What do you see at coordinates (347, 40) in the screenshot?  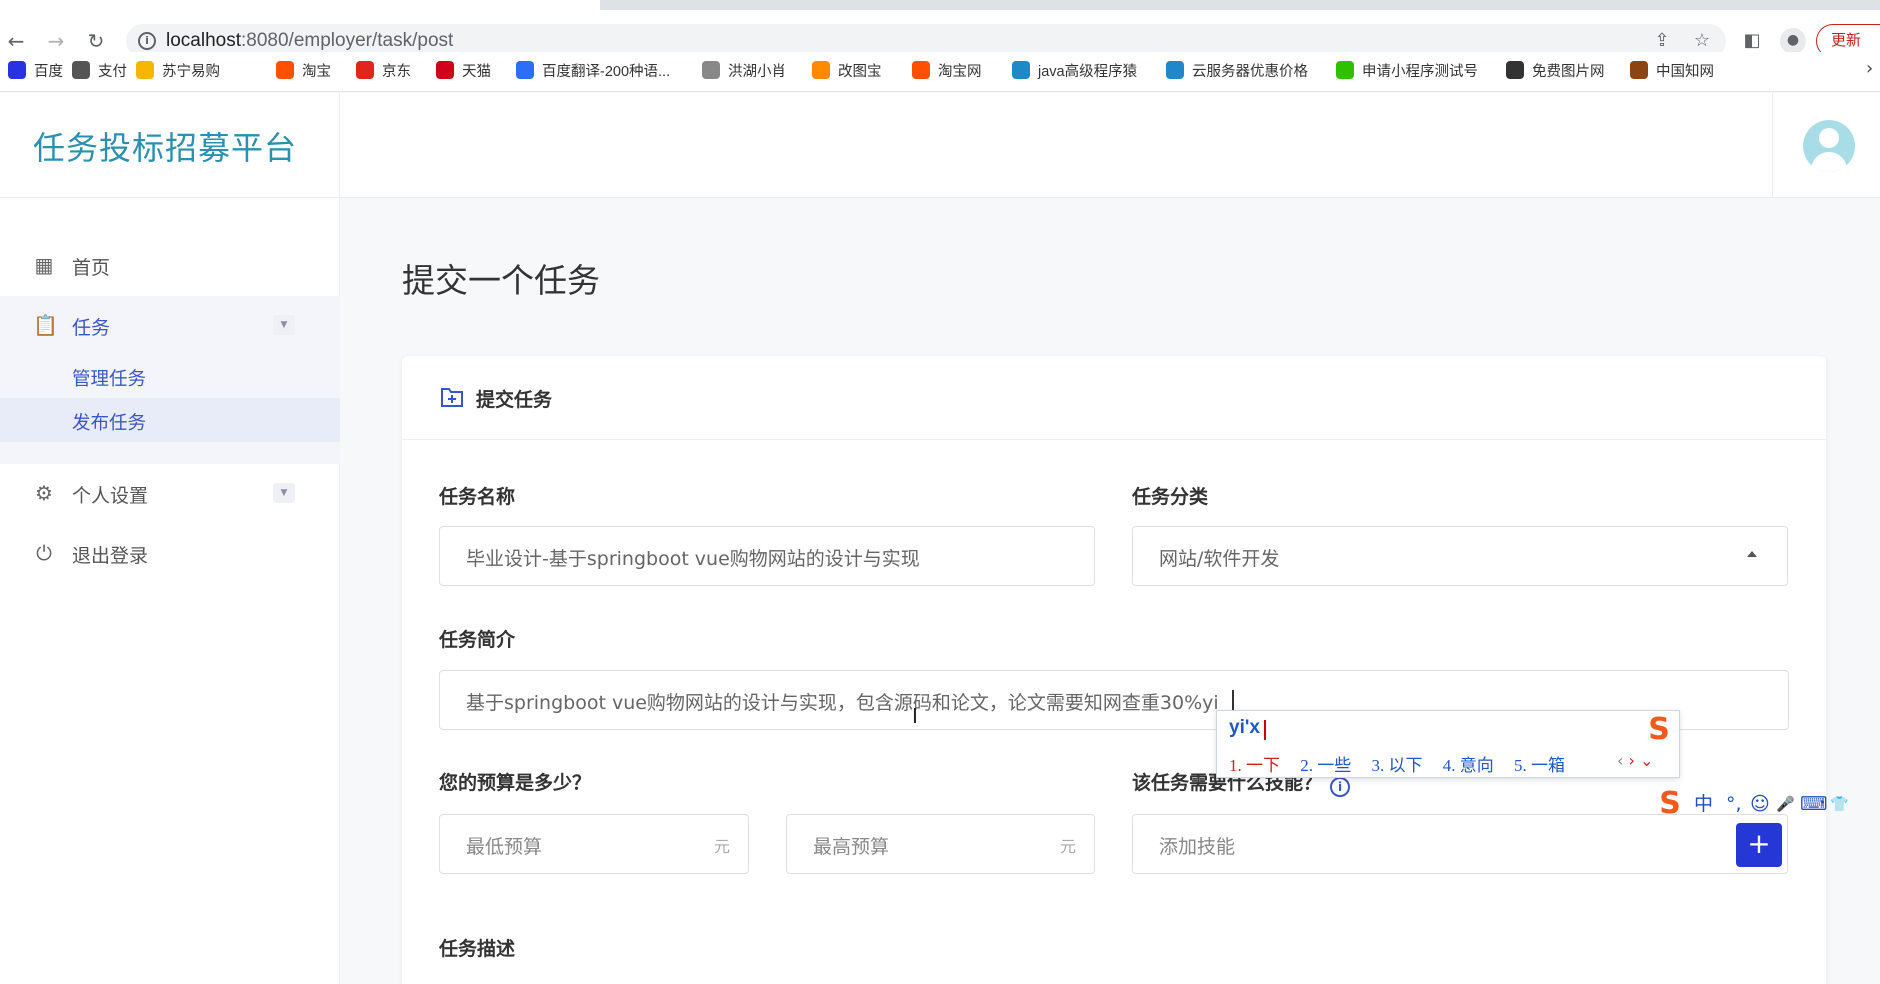 I see `url-path: :8080/employer/task/post` at bounding box center [347, 40].